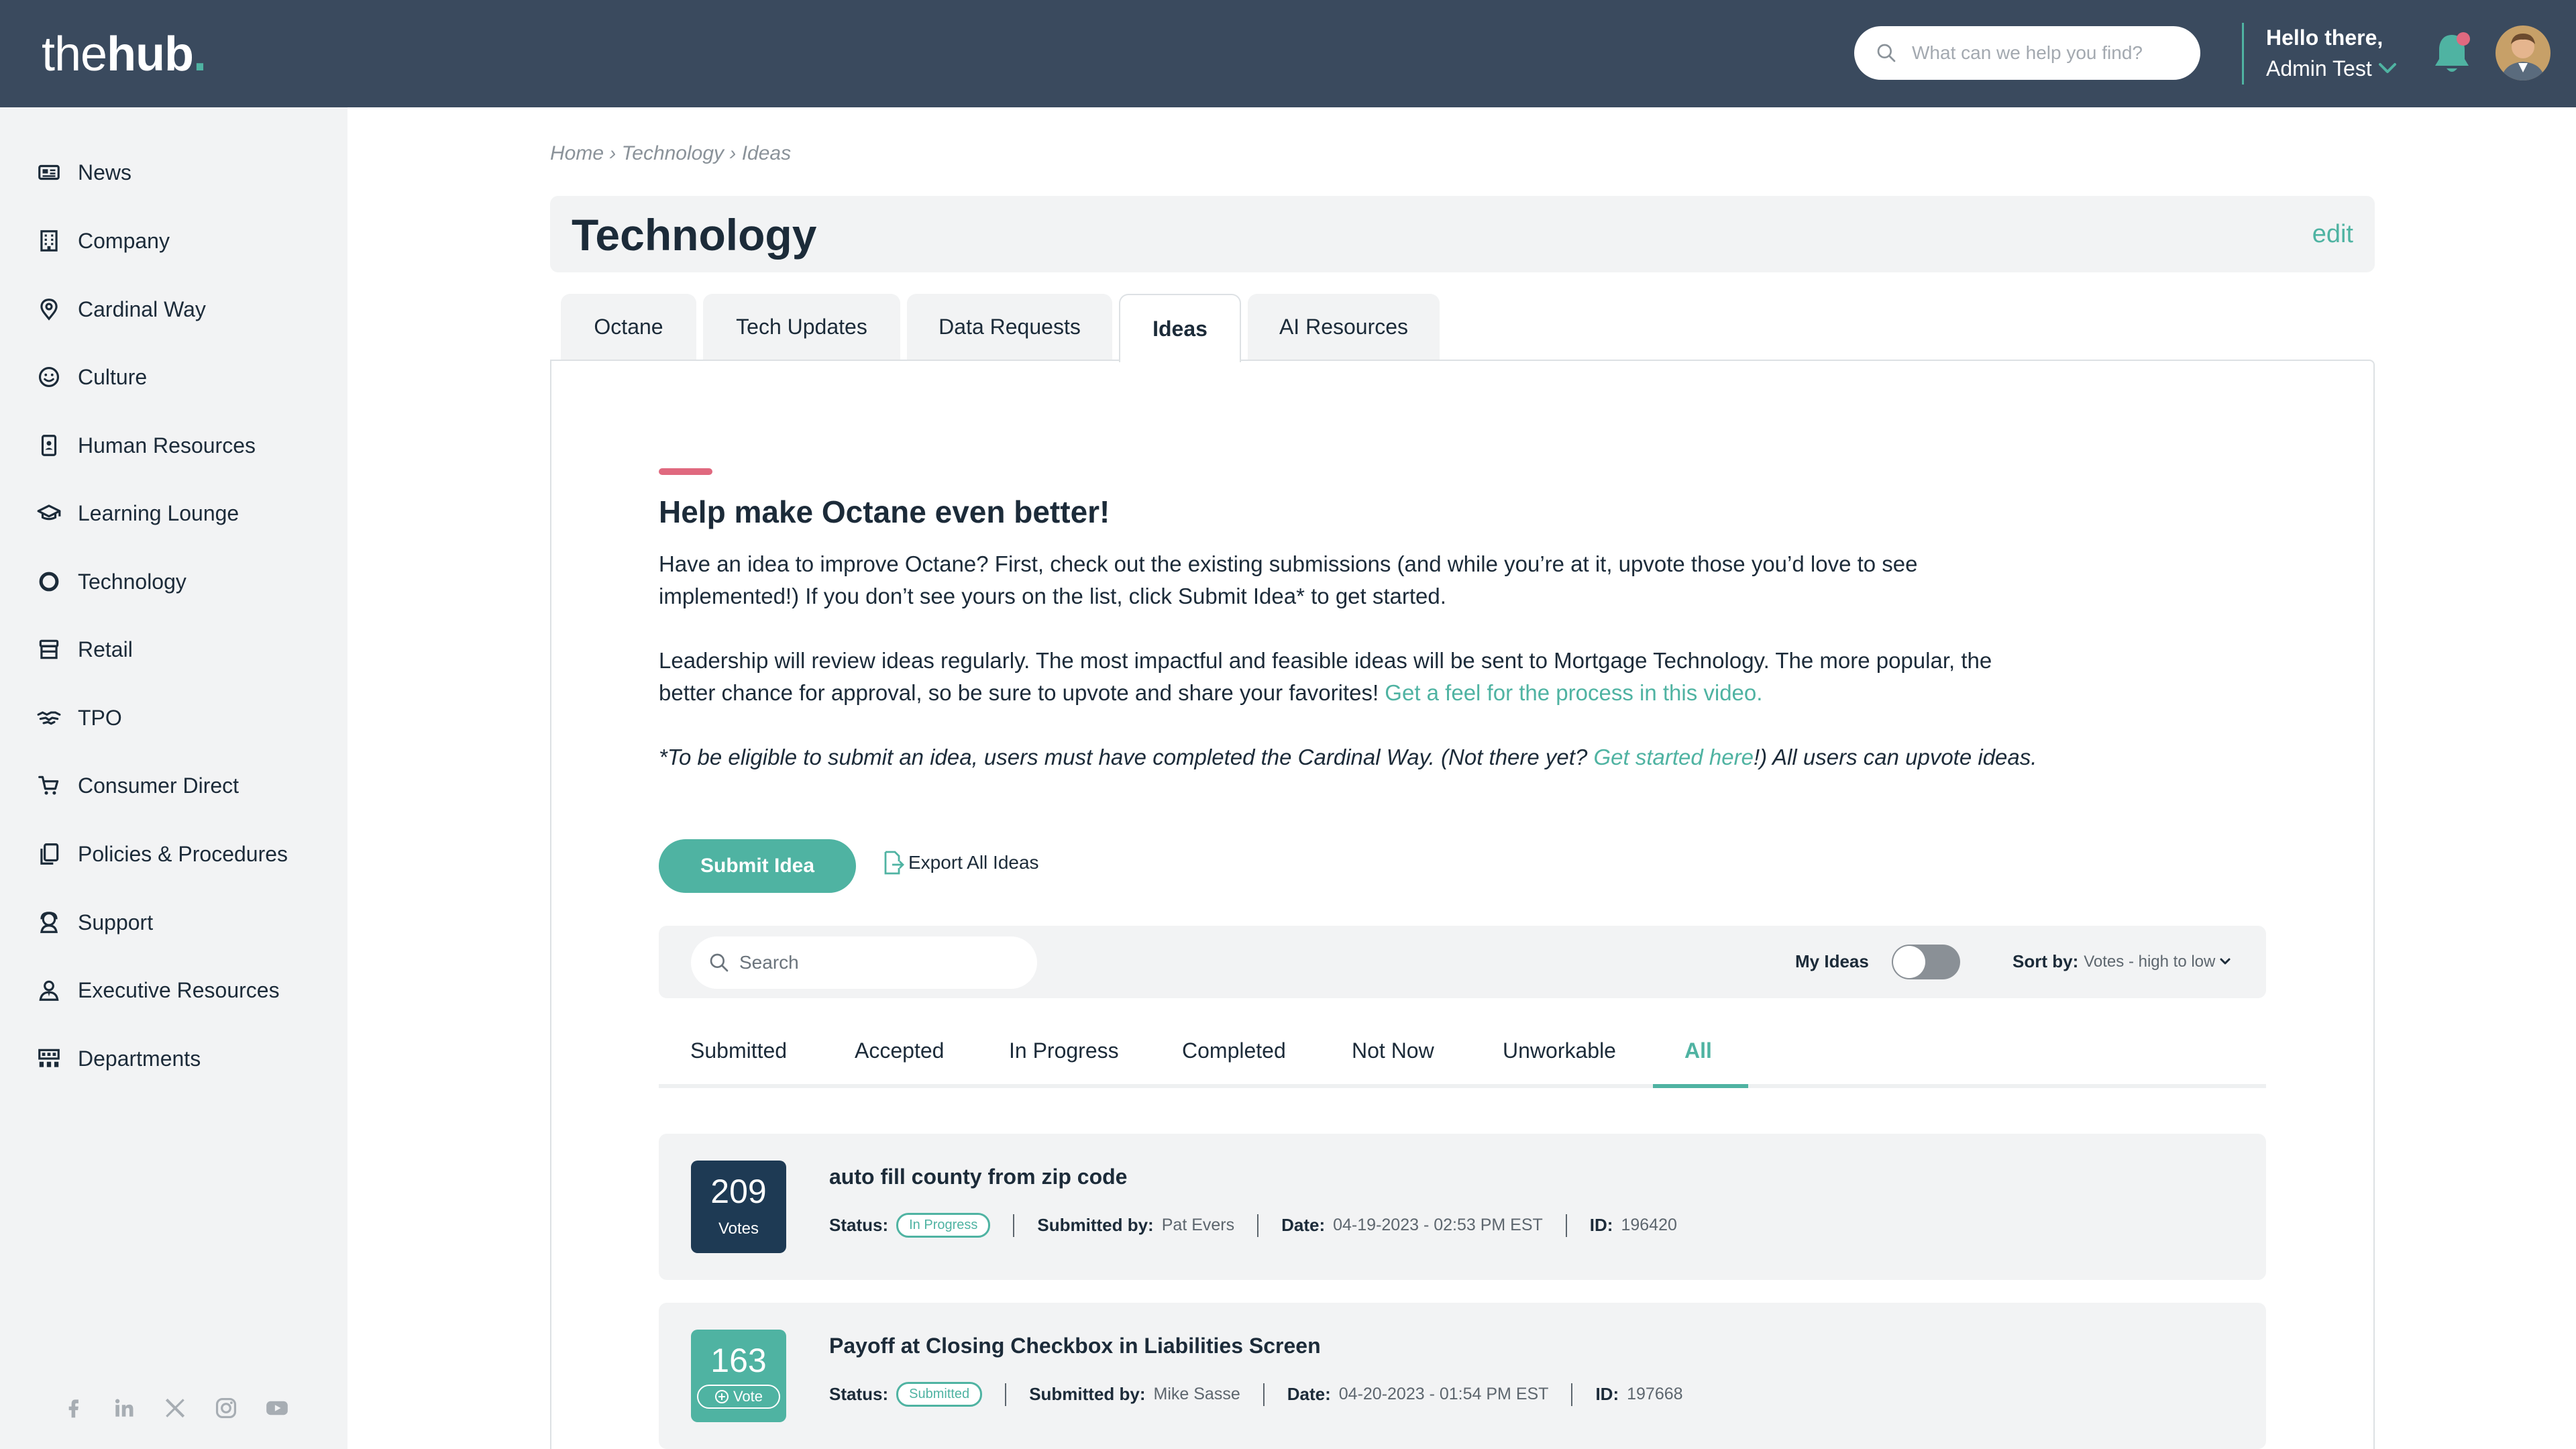  Describe the element at coordinates (49, 310) in the screenshot. I see `map-pin-icon` at that location.